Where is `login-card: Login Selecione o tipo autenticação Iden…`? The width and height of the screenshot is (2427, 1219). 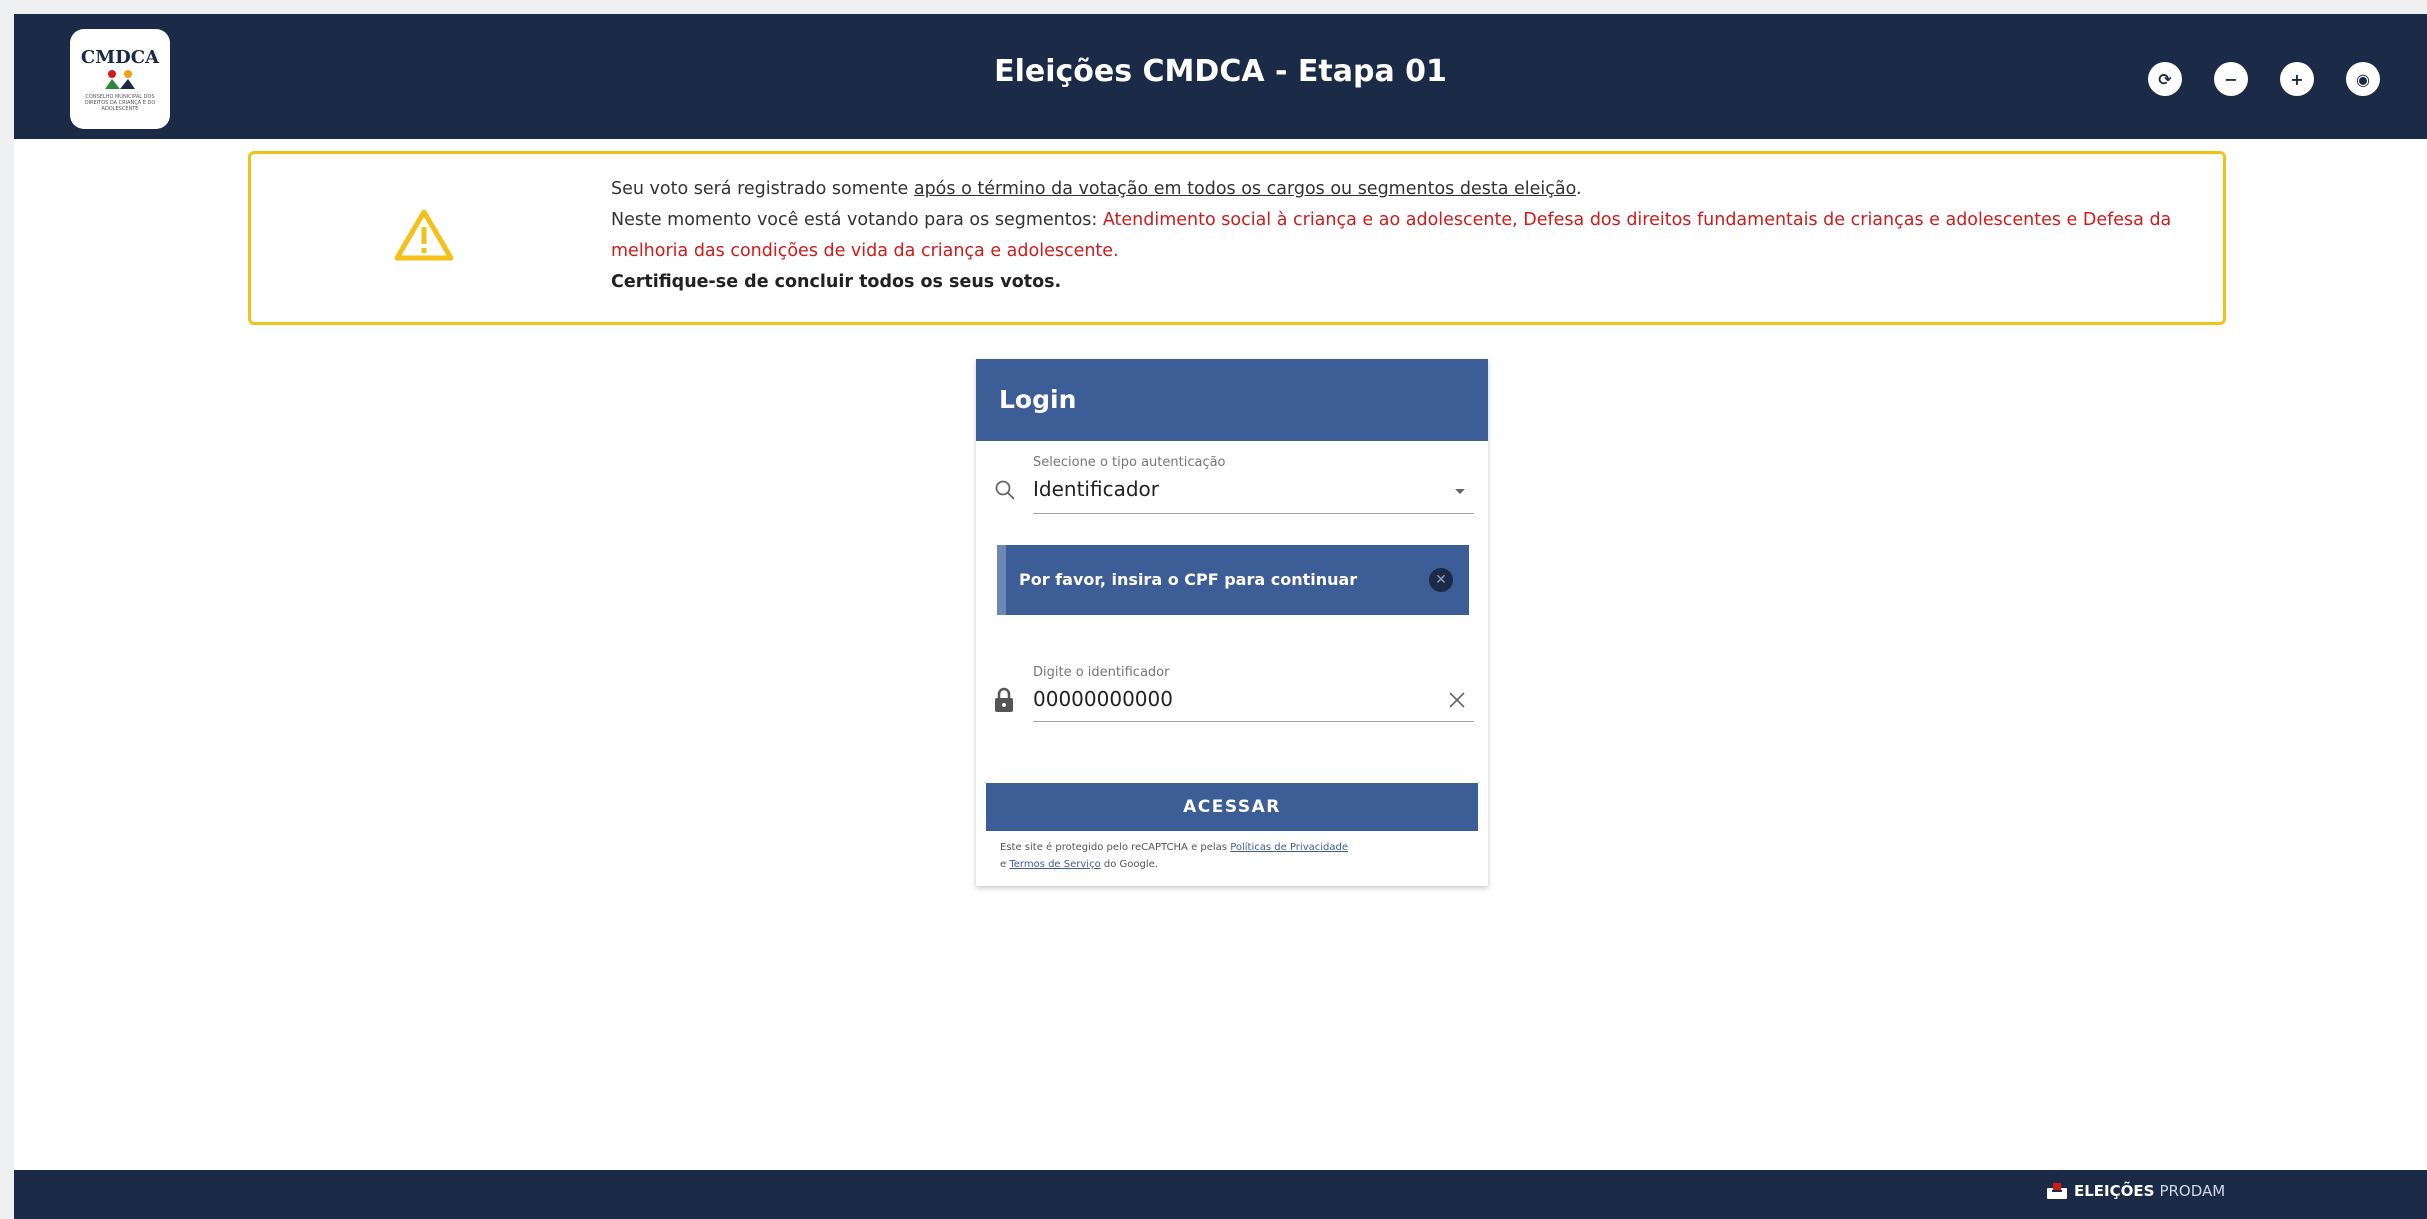 login-card: Login Selecione o tipo autenticação Iden… is located at coordinates (1232, 622).